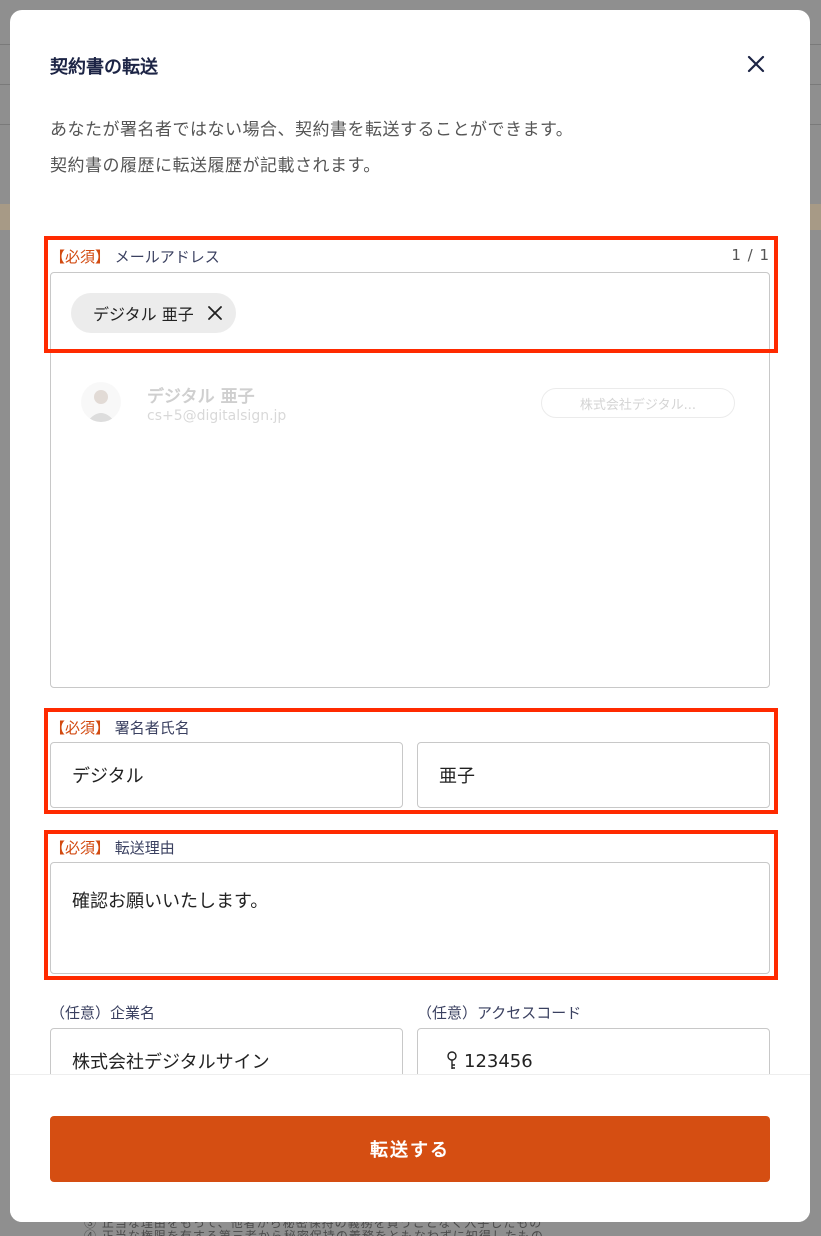 This screenshot has width=821, height=1236. What do you see at coordinates (750, 255) in the screenshot?
I see `email-counter: 1 / 1` at bounding box center [750, 255].